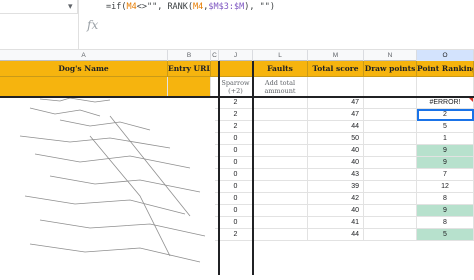  I want to click on column-header-c: C, so click(215, 55).